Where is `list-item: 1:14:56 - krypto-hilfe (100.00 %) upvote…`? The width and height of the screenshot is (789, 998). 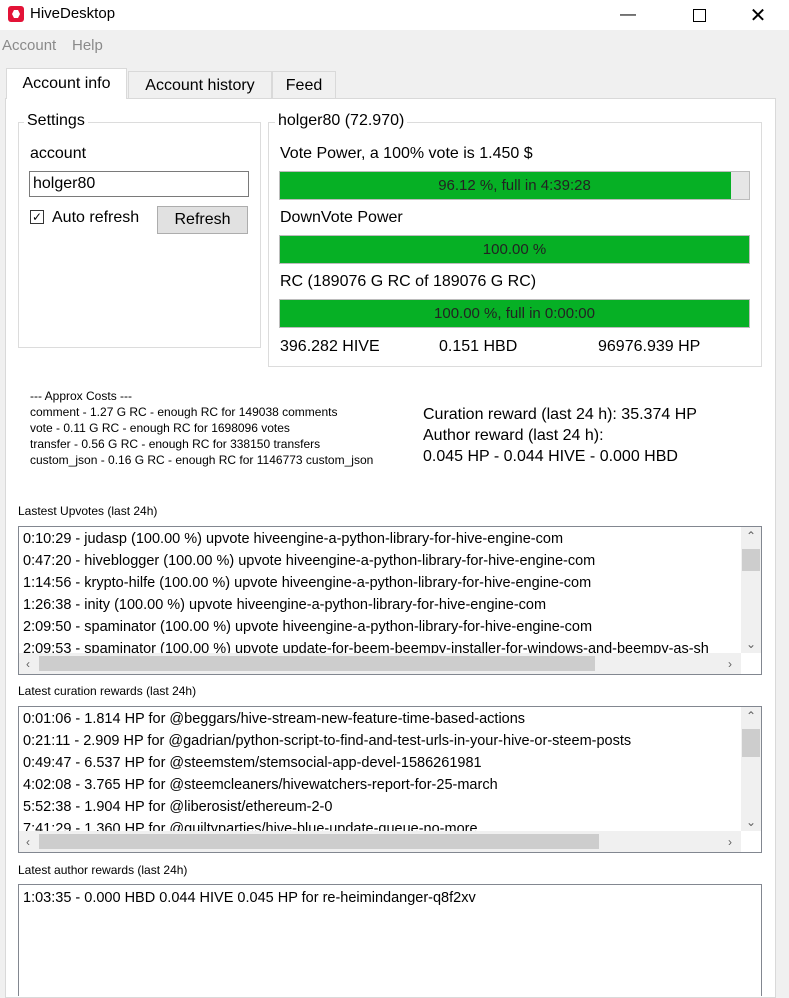 list-item: 1:14:56 - krypto-hilfe (100.00 %) upvote… is located at coordinates (307, 583).